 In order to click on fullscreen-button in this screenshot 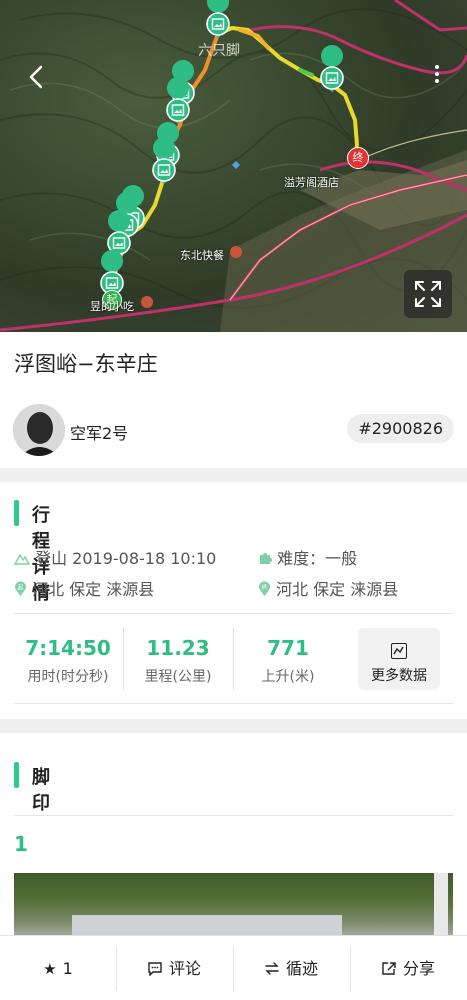, I will do `click(428, 294)`.